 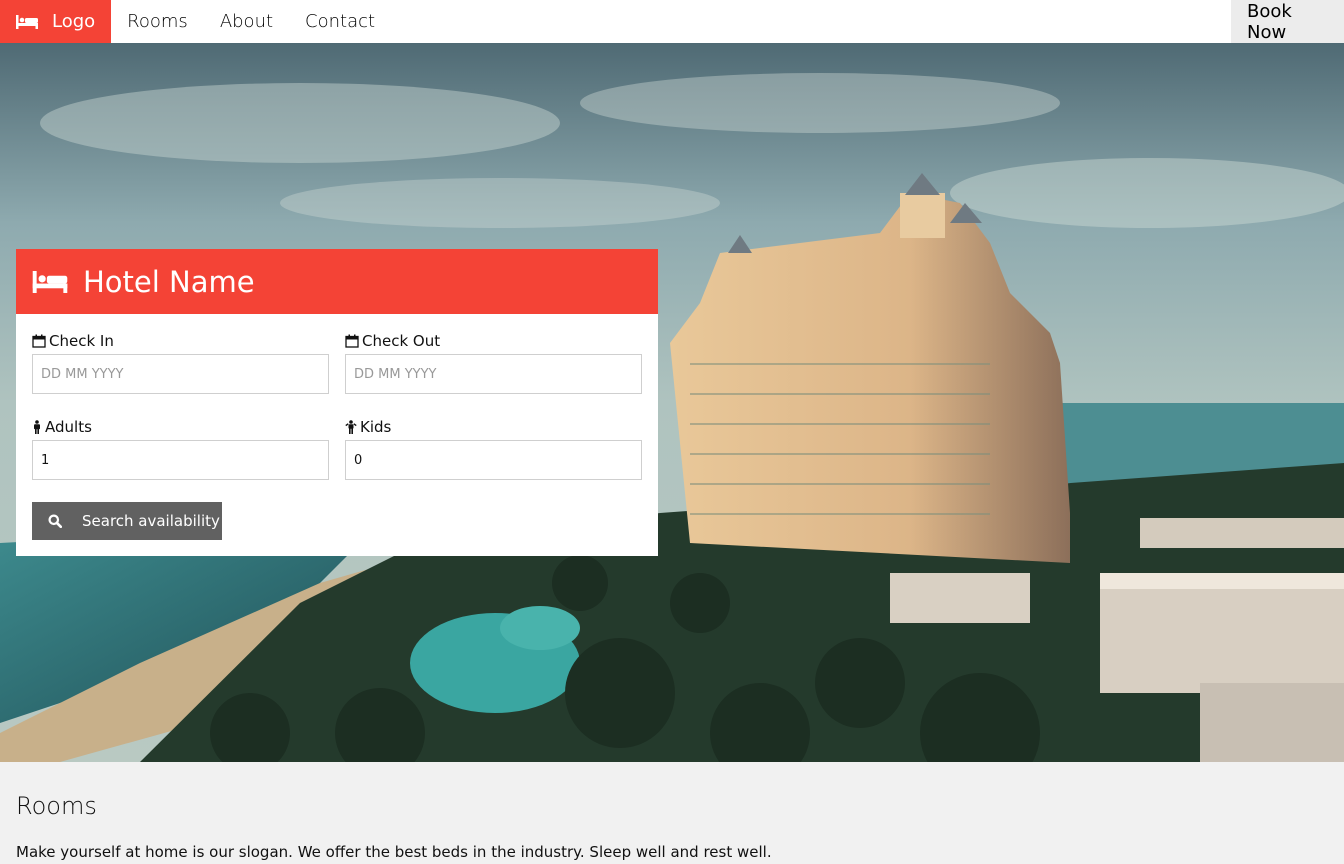 What do you see at coordinates (246, 21) in the screenshot?
I see `nav-link-about: About` at bounding box center [246, 21].